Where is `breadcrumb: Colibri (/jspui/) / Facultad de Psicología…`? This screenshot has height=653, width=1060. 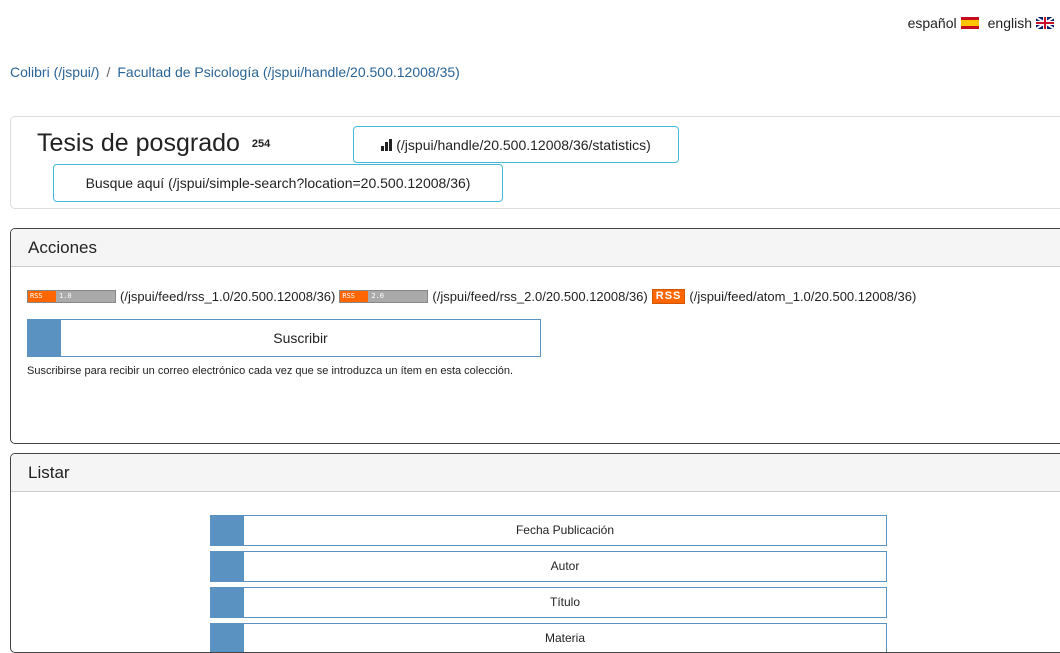
breadcrumb: Colibri (/jspui/) / Facultad de Psicología… is located at coordinates (235, 72).